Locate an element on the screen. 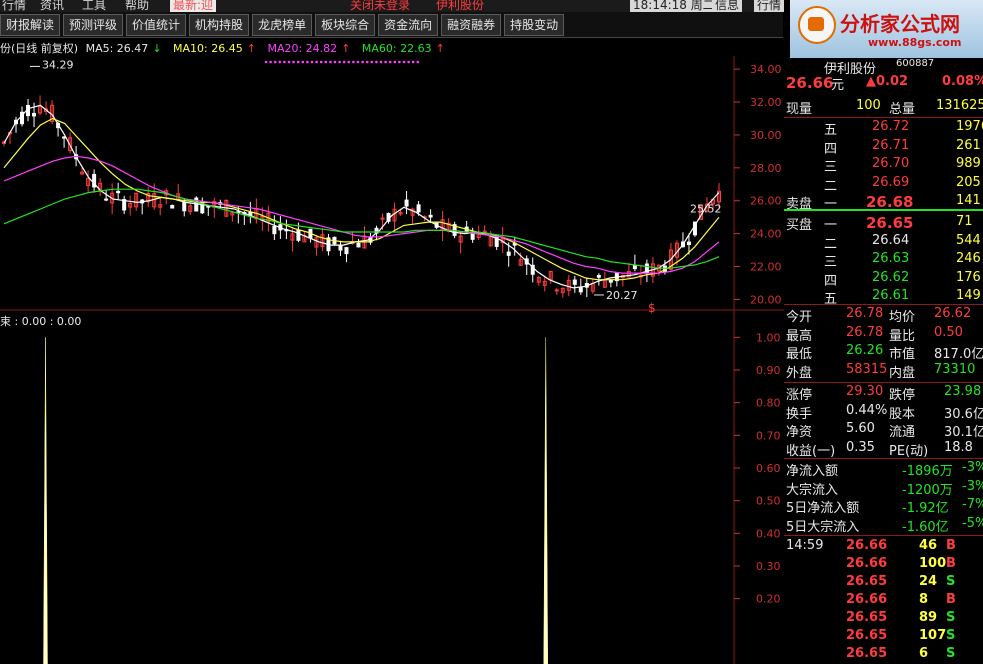 This screenshot has width=983, height=664. menu-item-tools: 工具 is located at coordinates (94, 6).